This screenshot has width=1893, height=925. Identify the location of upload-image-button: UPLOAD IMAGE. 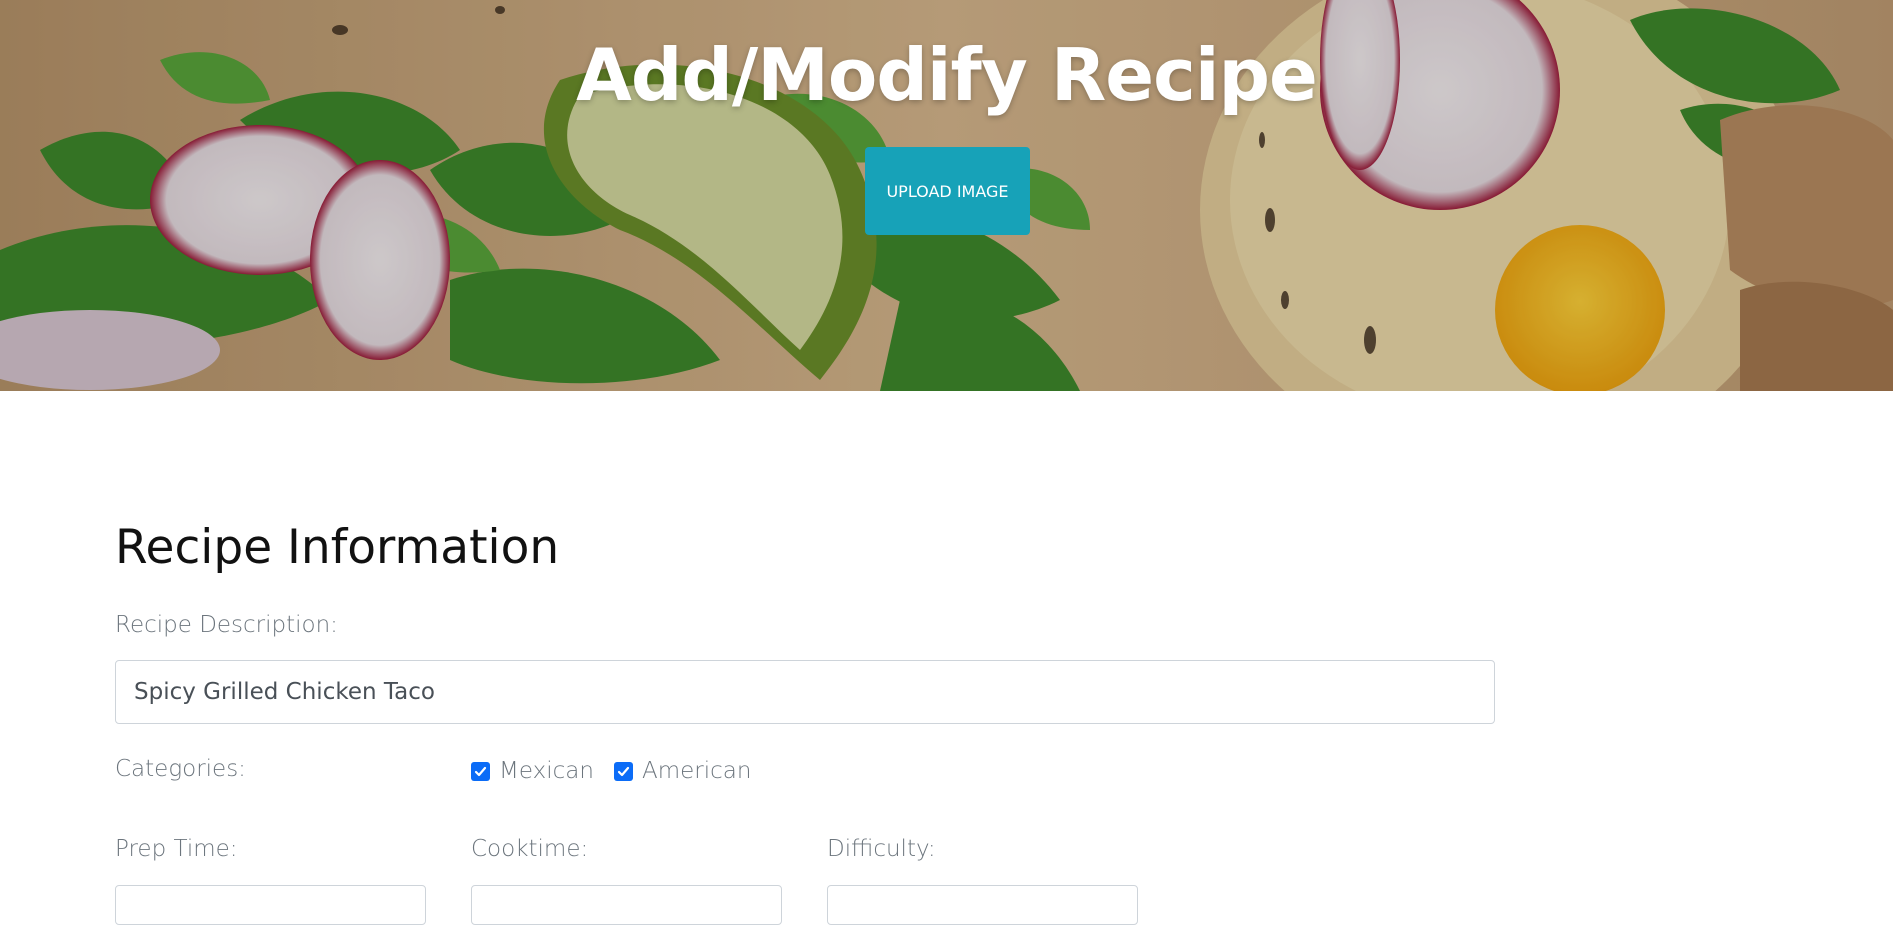
(947, 191).